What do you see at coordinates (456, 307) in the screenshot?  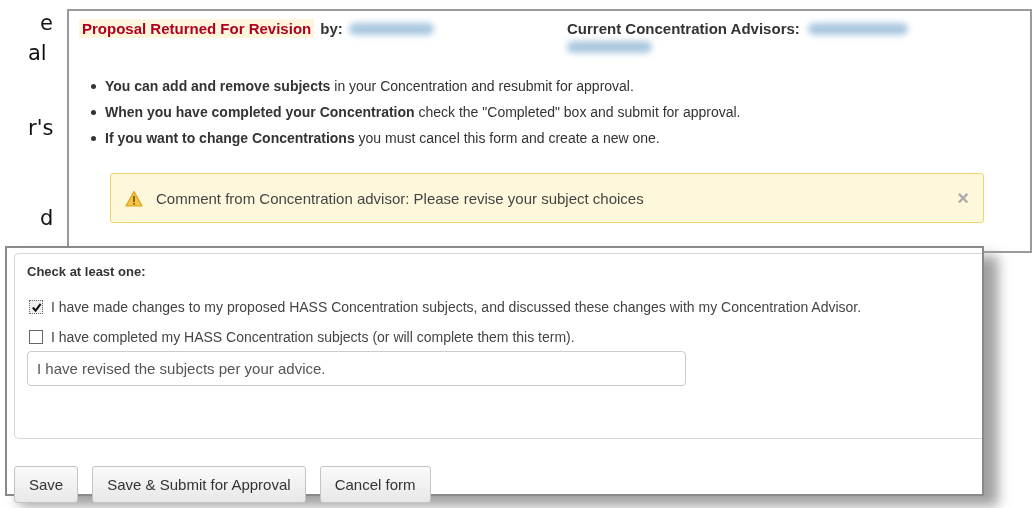 I see `option-label: I have made changes to my proposed HASS Concentration subjects, and discussed these changes with my Concentration Advisor.` at bounding box center [456, 307].